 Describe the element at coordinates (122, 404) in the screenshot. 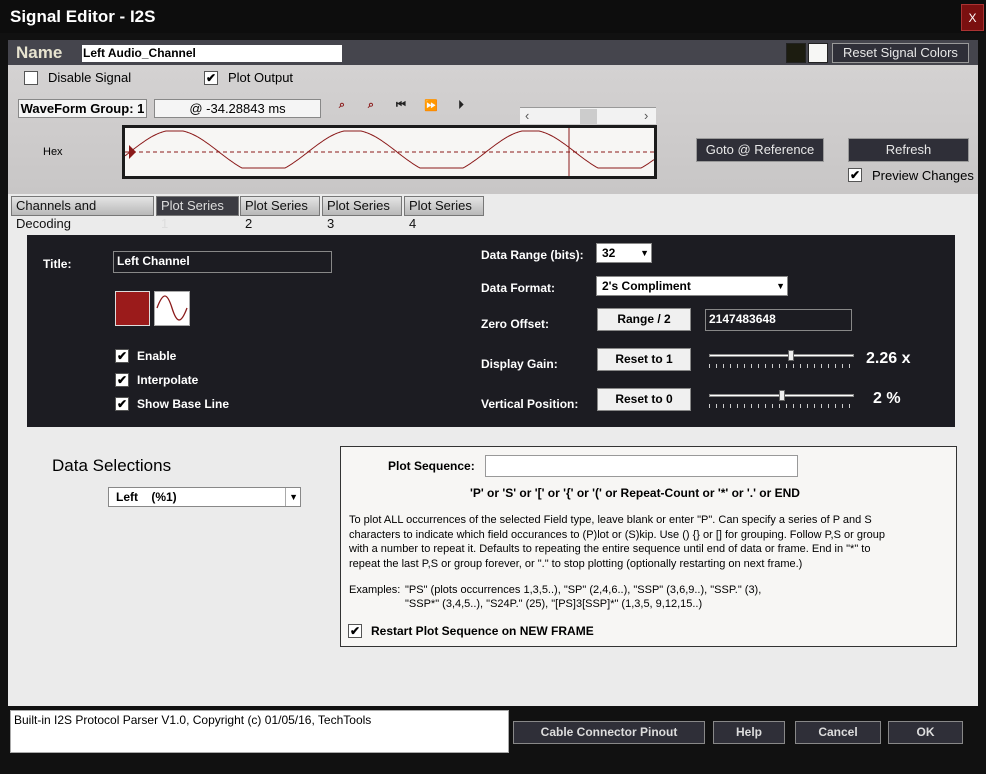

I see `show-base-line-checkbox: ✔` at that location.